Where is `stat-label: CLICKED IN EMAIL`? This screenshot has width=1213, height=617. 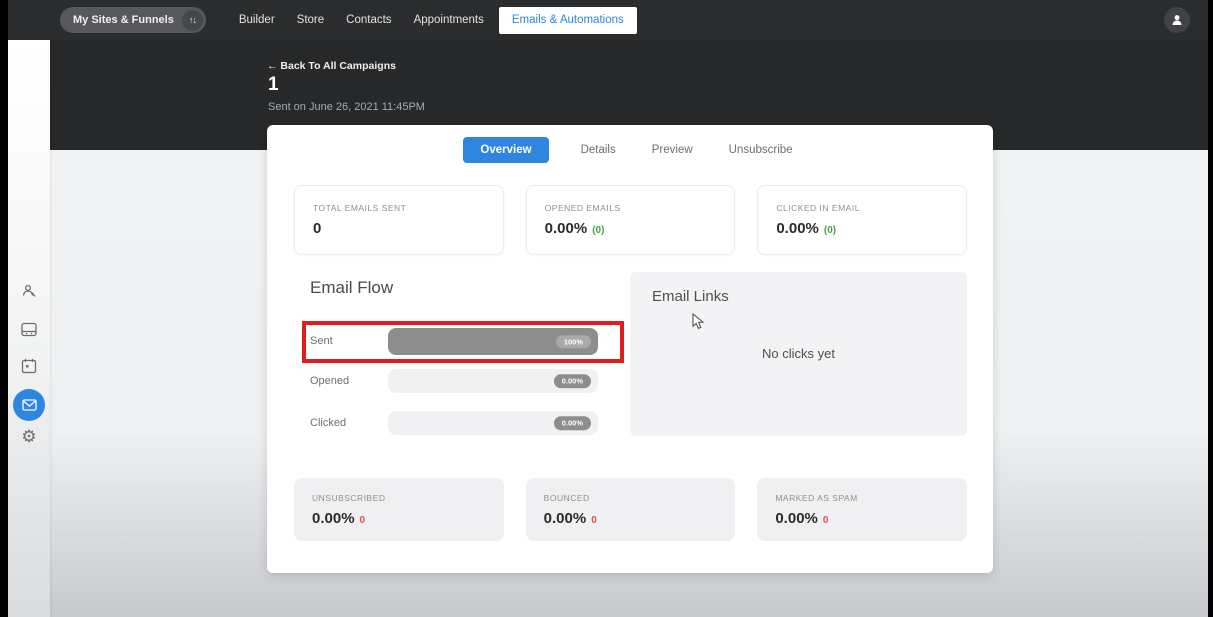 stat-label: CLICKED IN EMAIL is located at coordinates (818, 208).